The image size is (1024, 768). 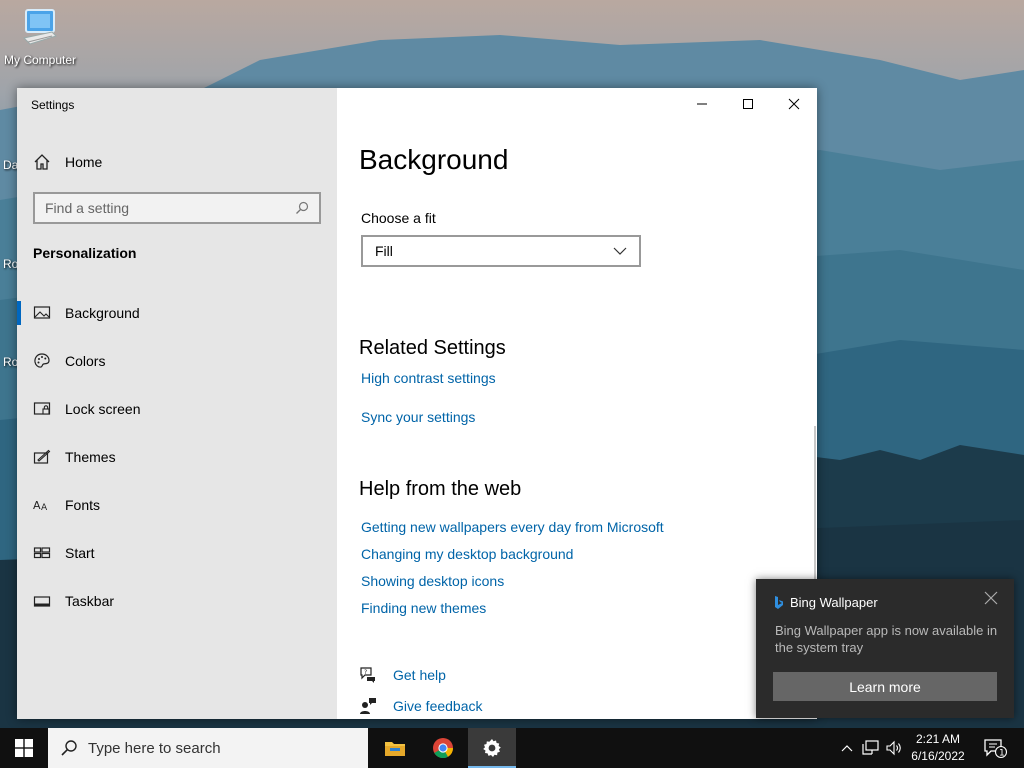 I want to click on computer-icon, so click(x=39, y=27).